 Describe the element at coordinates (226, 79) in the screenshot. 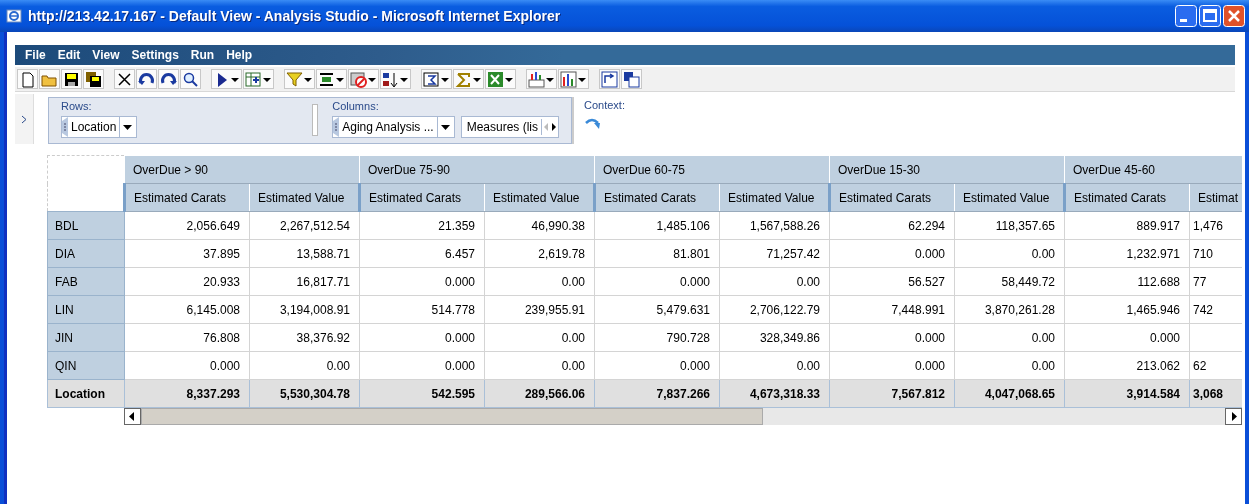

I see `play-tool` at that location.